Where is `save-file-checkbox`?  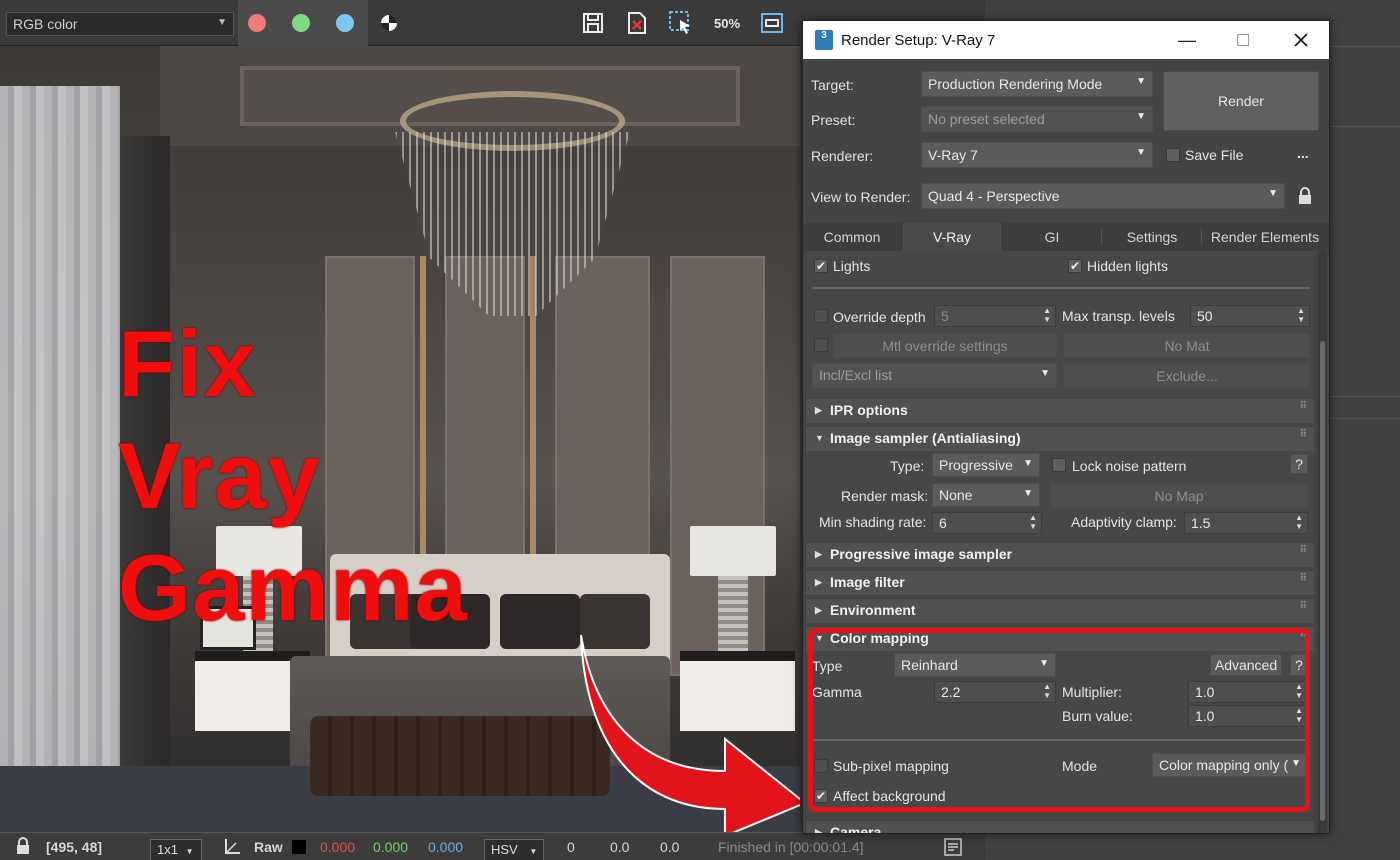
save-file-checkbox is located at coordinates (1173, 155).